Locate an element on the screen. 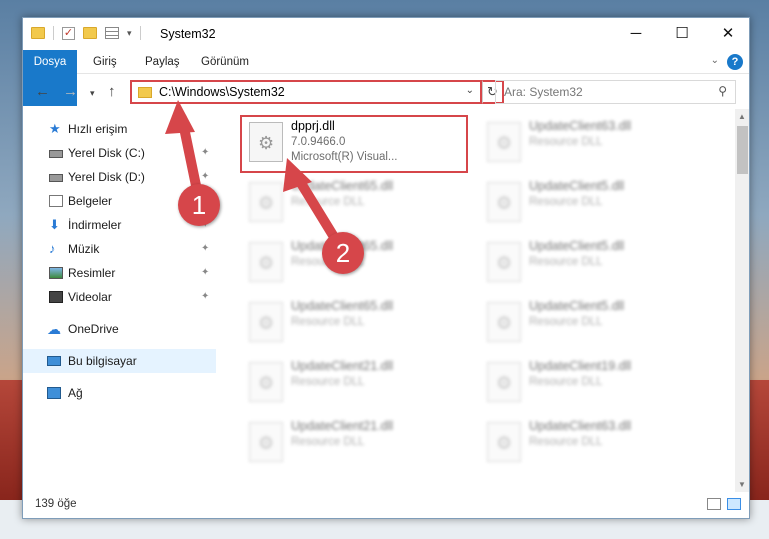 The image size is (769, 539). step-badge-1: 1 is located at coordinates (199, 205).